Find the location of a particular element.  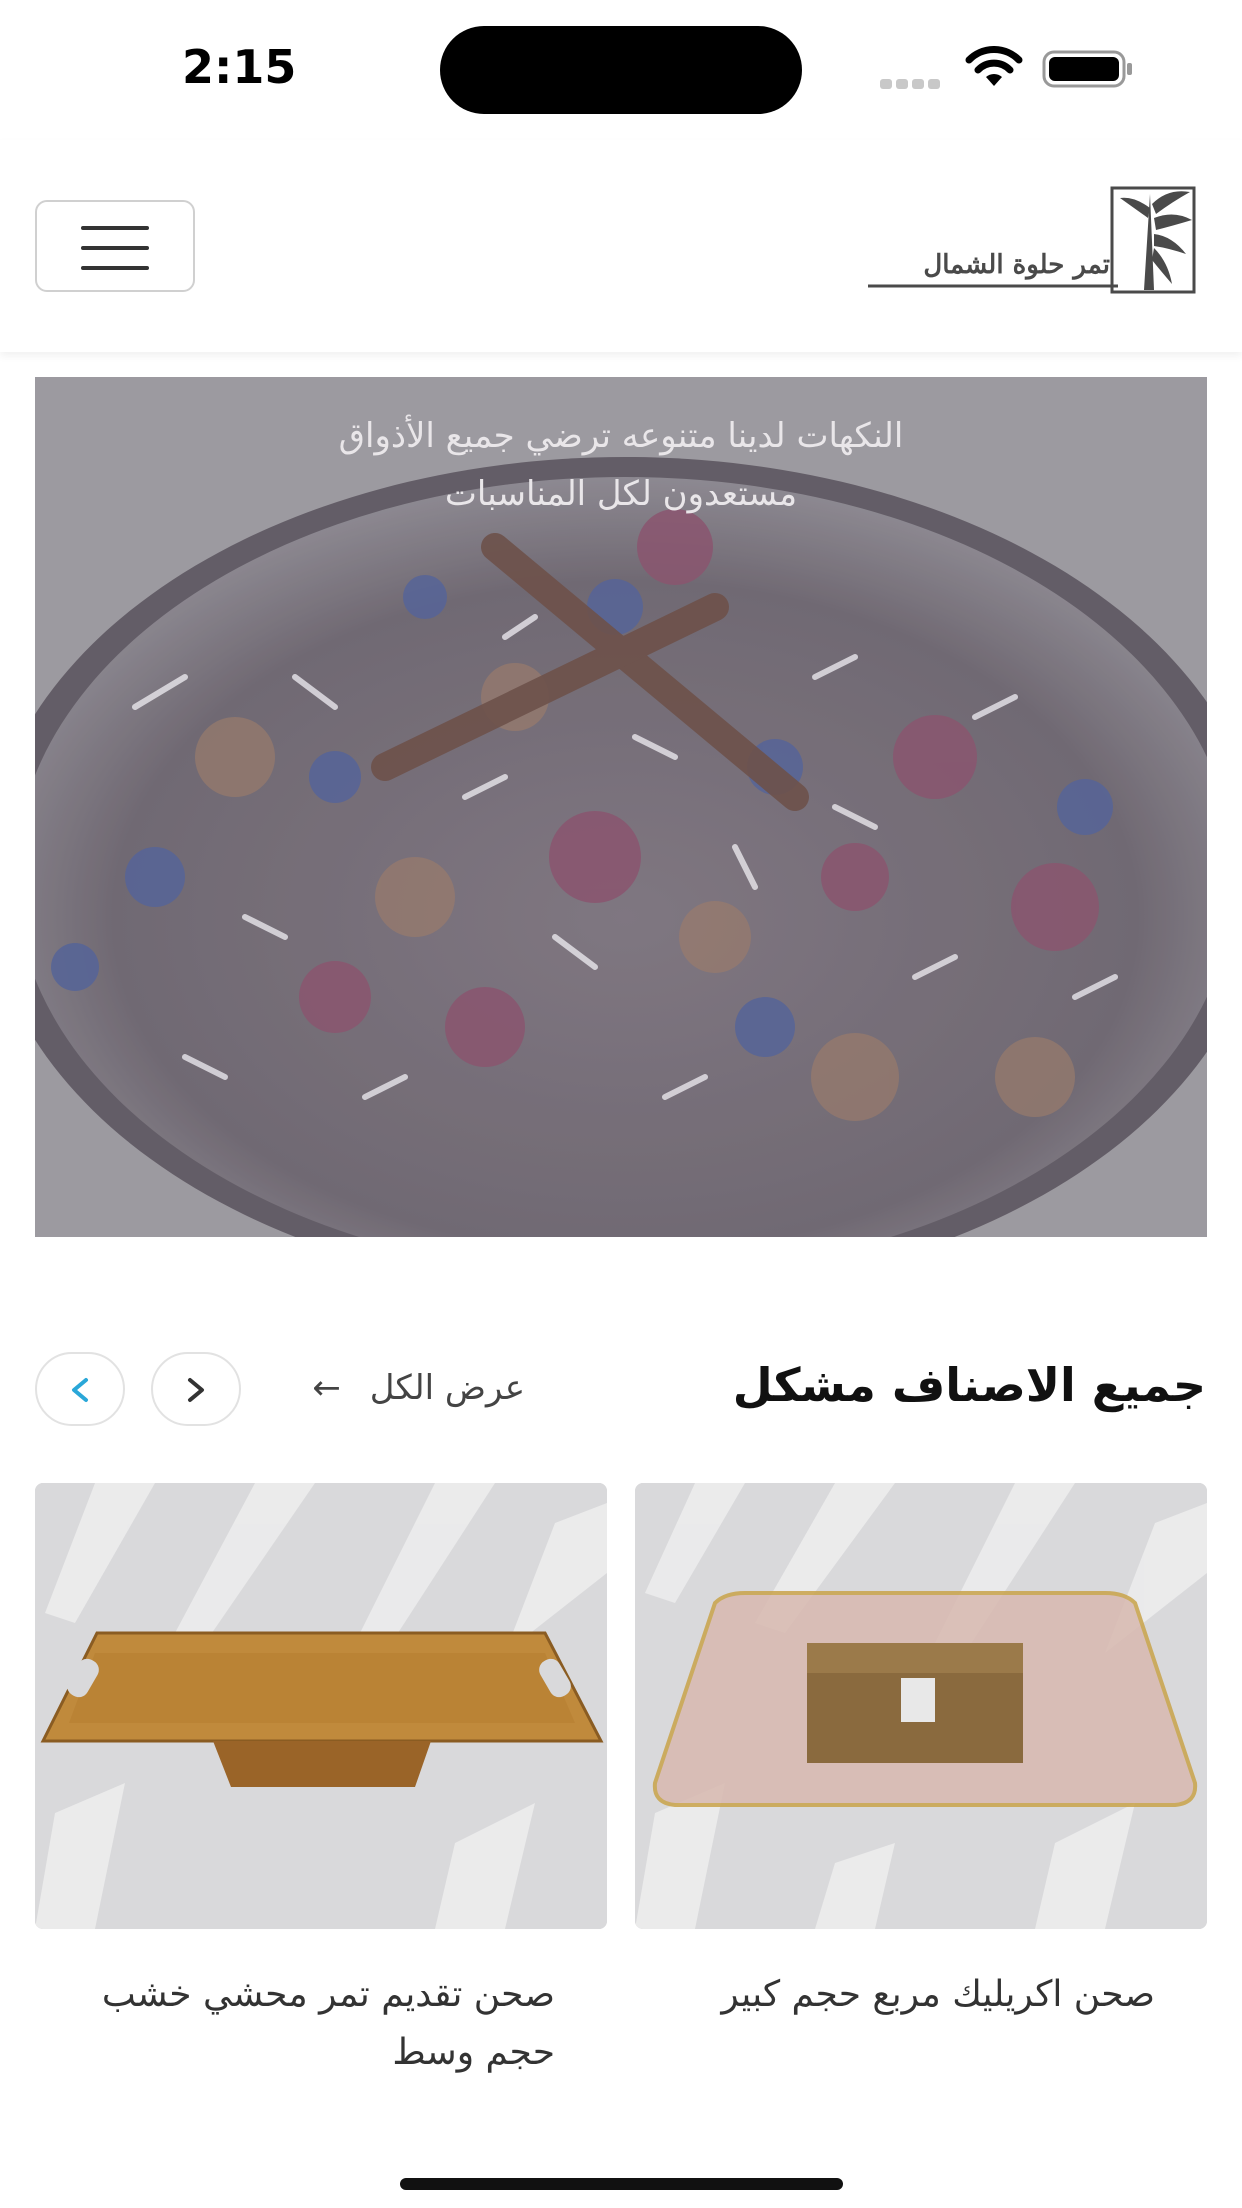

carousel-next-button is located at coordinates (196, 1389).